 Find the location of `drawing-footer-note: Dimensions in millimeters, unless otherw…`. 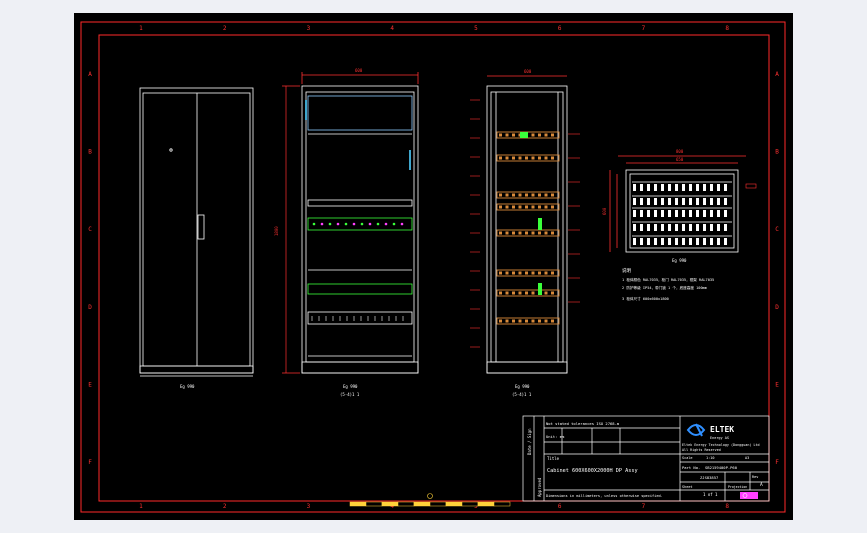

drawing-footer-note: Dimensions in millimeters, unless otherw… is located at coordinates (604, 496).